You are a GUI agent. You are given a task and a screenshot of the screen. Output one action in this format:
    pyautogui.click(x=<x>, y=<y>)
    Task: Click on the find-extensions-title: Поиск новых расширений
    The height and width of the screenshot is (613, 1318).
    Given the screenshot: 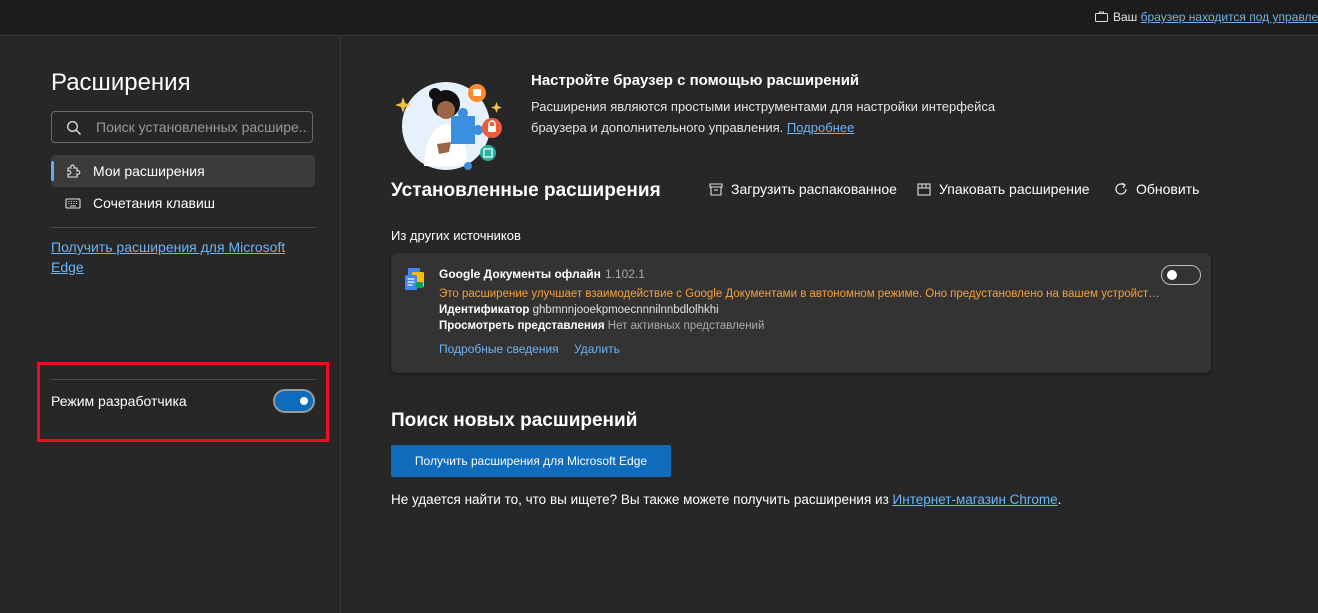 What is the action you would take?
    pyautogui.click(x=514, y=420)
    